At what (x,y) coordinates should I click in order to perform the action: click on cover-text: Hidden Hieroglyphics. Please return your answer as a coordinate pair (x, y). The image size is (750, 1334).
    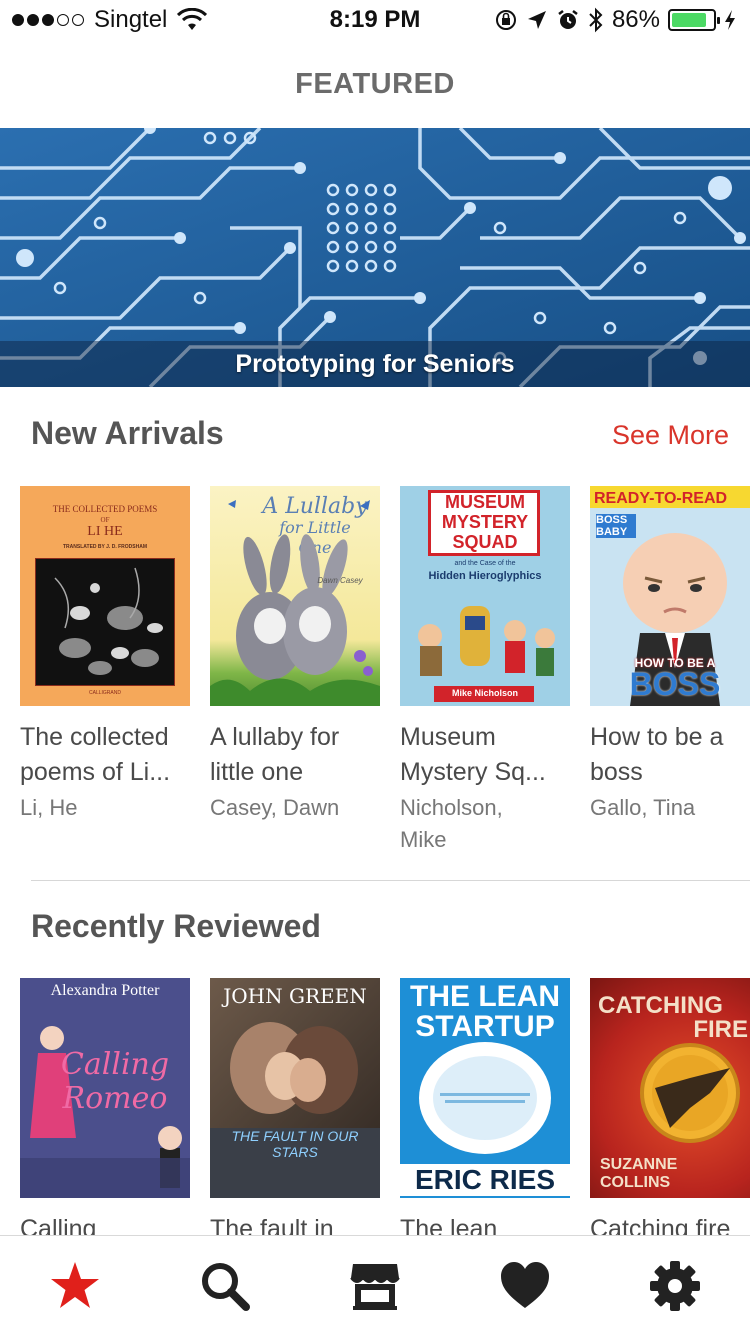
    Looking at the image, I should click on (485, 576).